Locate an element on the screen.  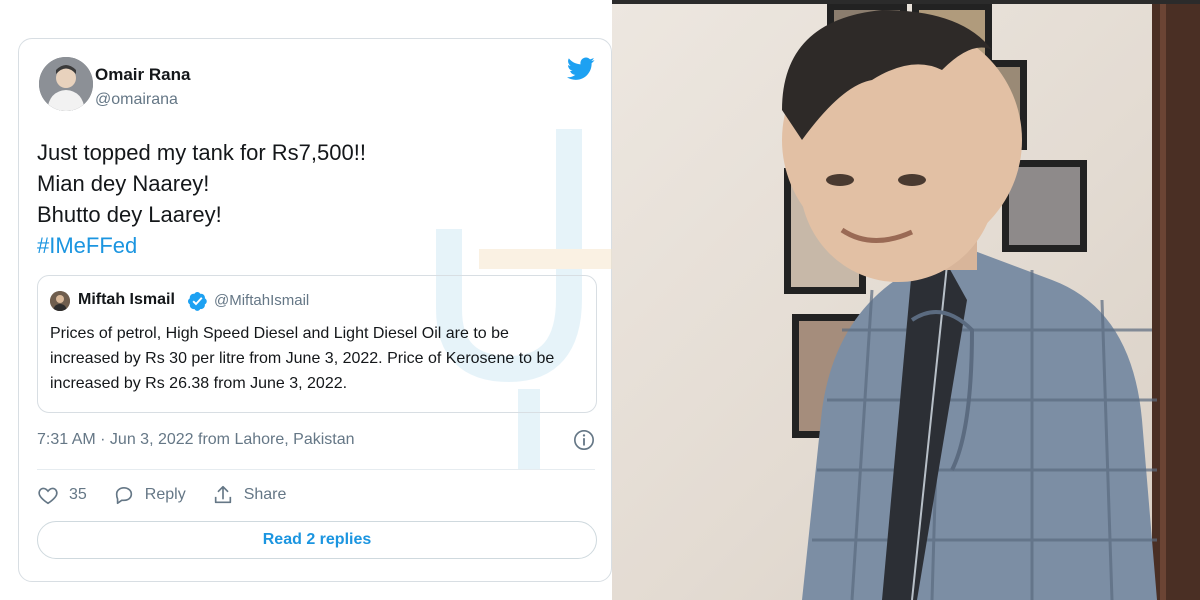
tweet-line: Bhutto dey Laarey! is located at coordinates (129, 214).